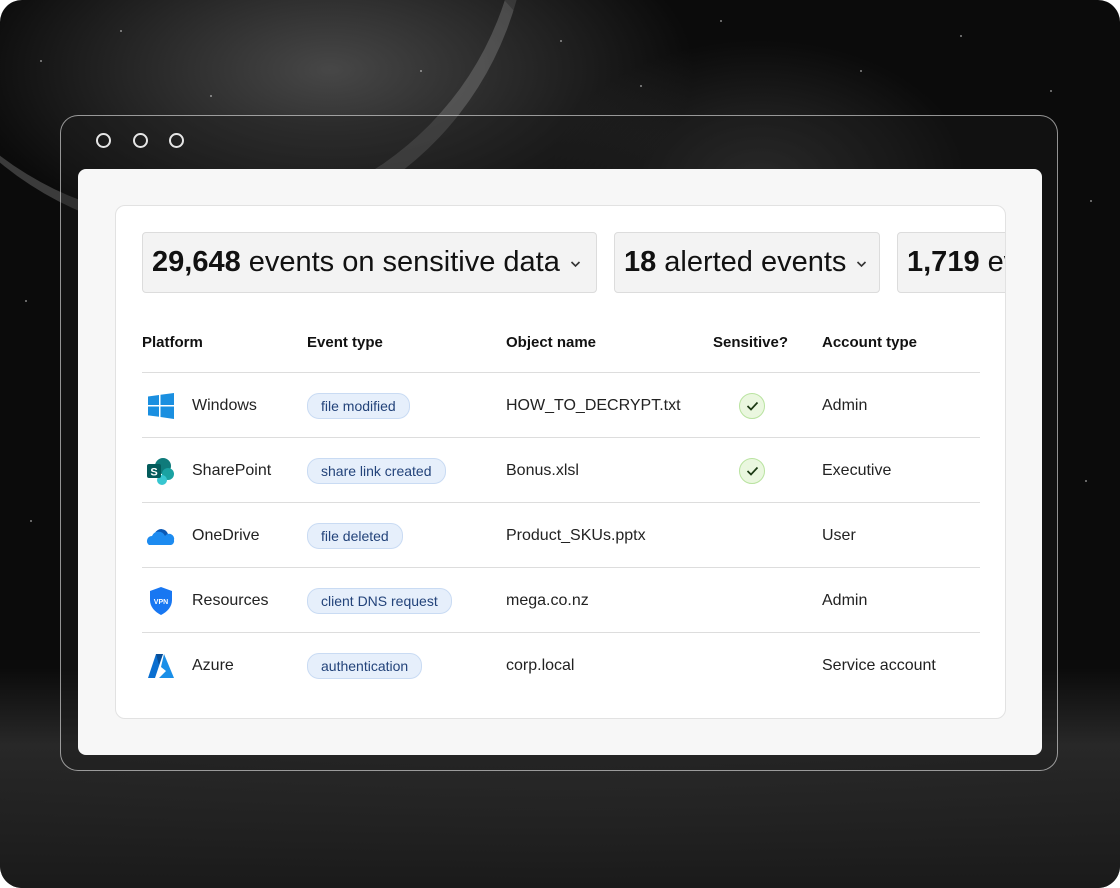  I want to click on windows-icon, so click(161, 406).